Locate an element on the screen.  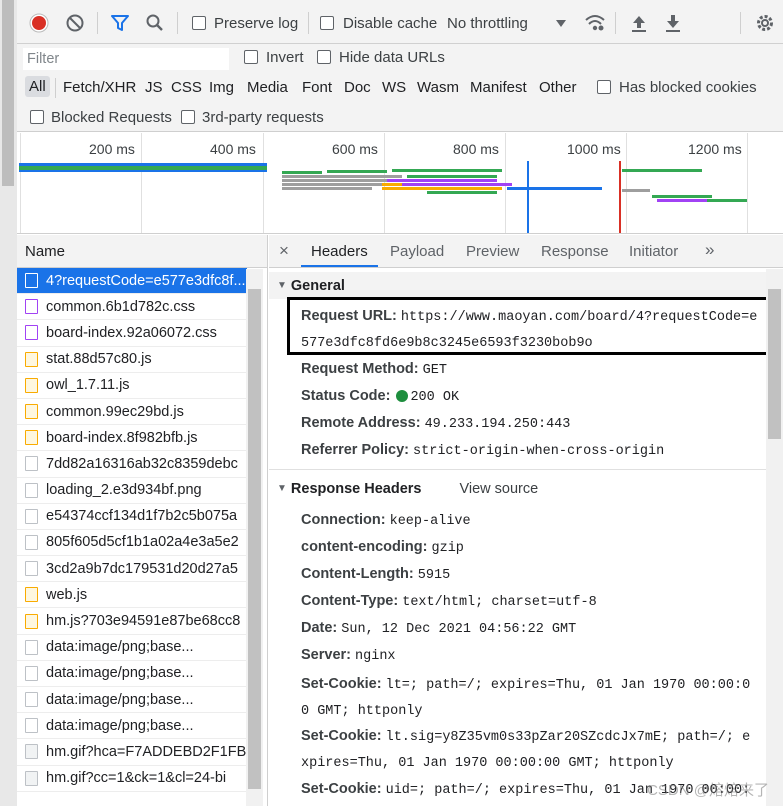
response-headers-title: Response Headers is located at coordinates (356, 488).